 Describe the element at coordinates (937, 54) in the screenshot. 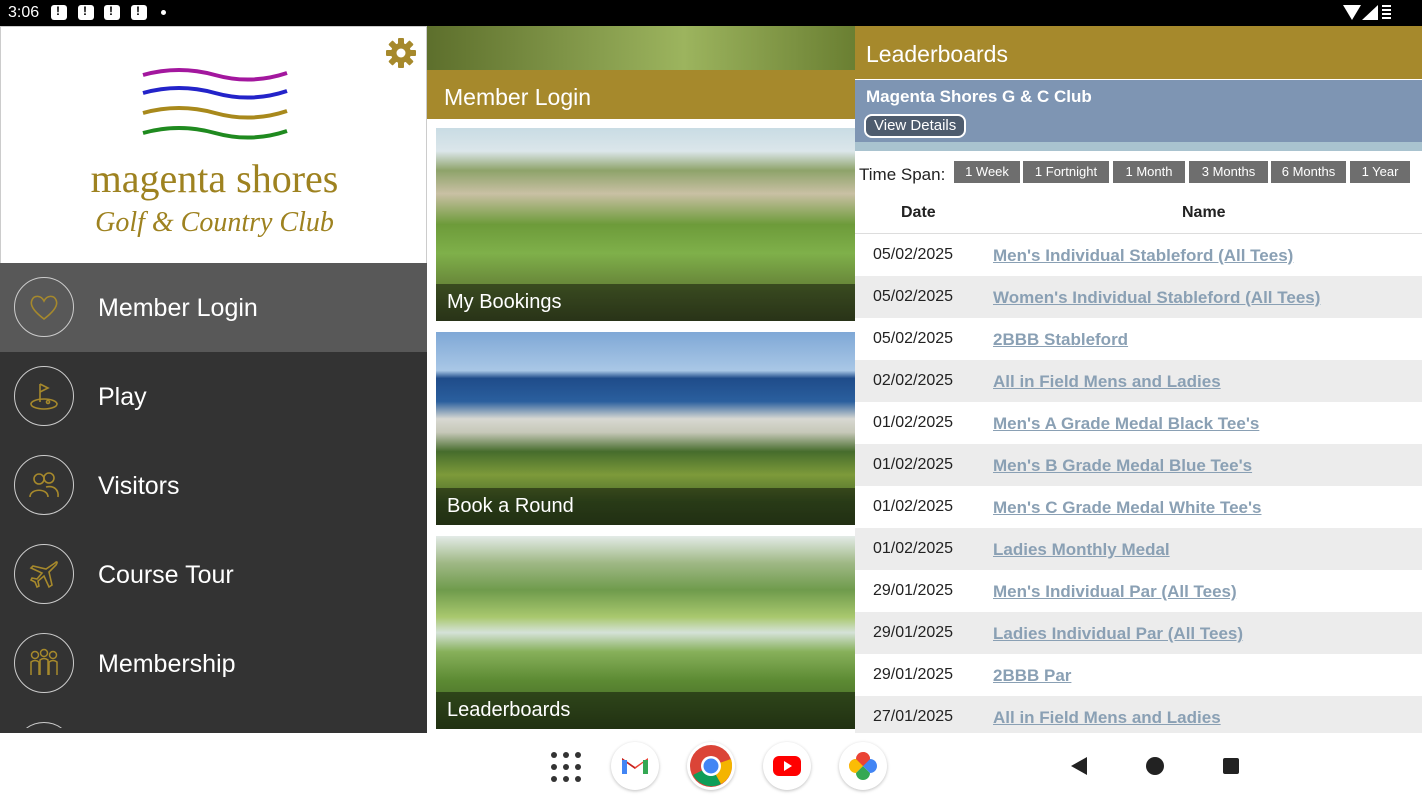

I see `leaderboards-title: Leaderboards` at that location.